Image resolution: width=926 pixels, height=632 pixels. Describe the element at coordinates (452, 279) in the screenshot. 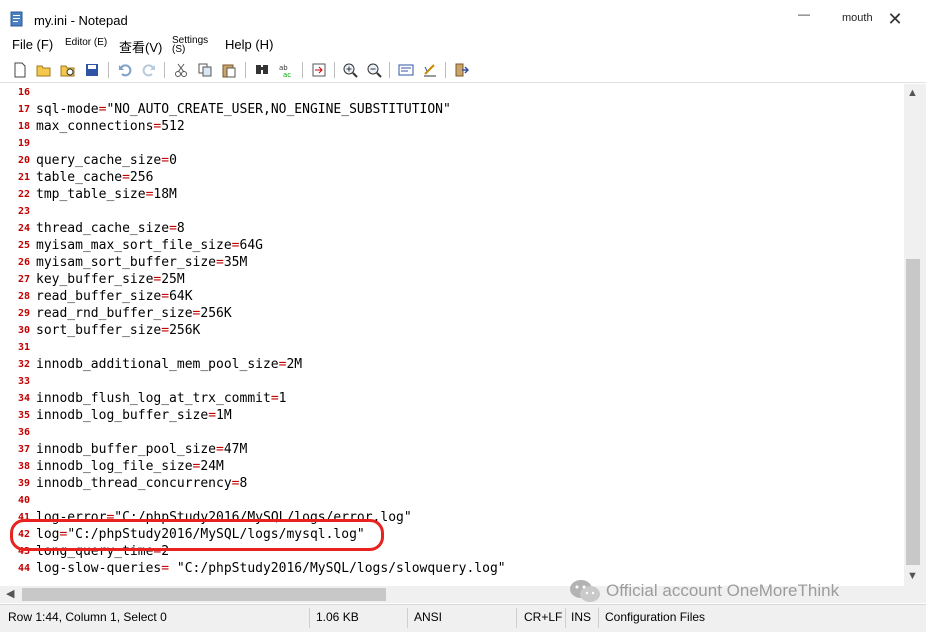

I see `editor-line: 27 key_buffer_size=25M` at that location.